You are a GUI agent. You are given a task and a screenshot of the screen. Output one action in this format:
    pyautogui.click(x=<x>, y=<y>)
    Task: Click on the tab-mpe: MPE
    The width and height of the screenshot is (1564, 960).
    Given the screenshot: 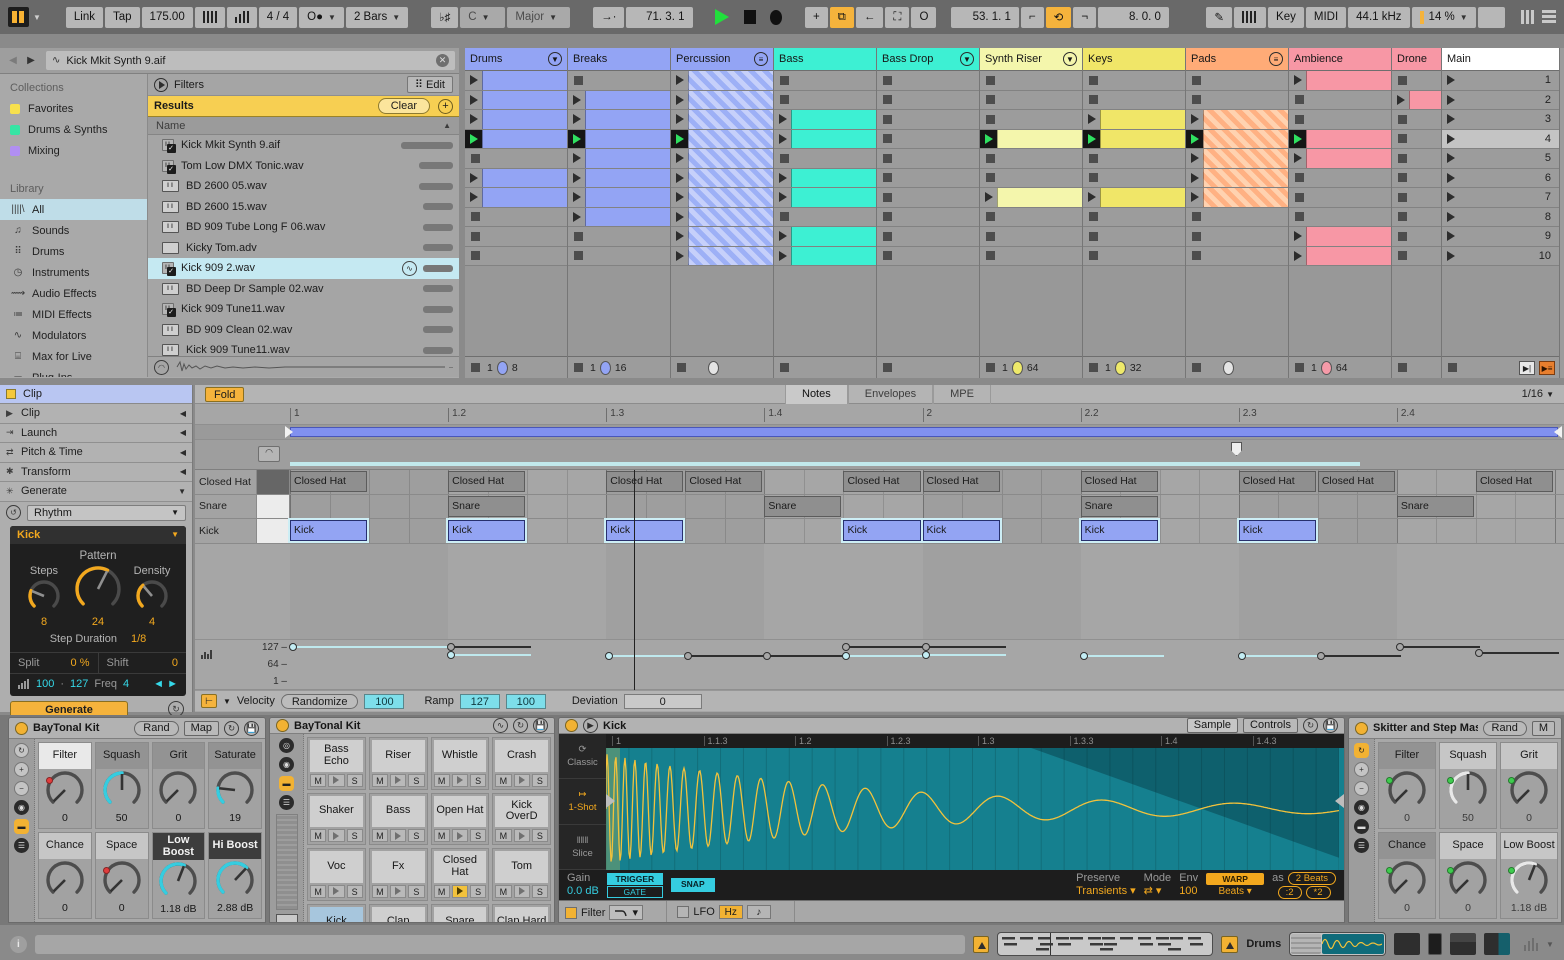 What is the action you would take?
    pyautogui.click(x=962, y=394)
    